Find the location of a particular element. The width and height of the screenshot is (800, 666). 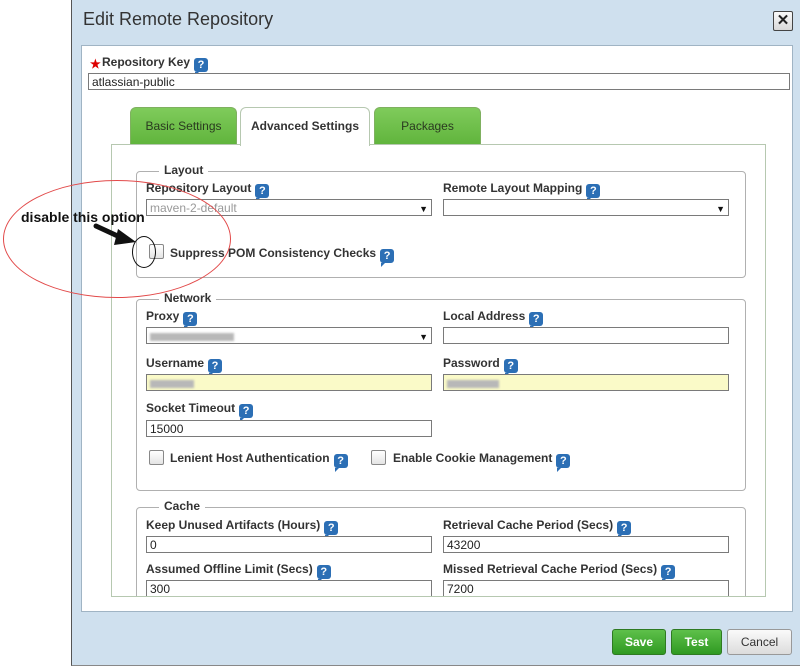

assumed-offline-input: 300 is located at coordinates (289, 588).